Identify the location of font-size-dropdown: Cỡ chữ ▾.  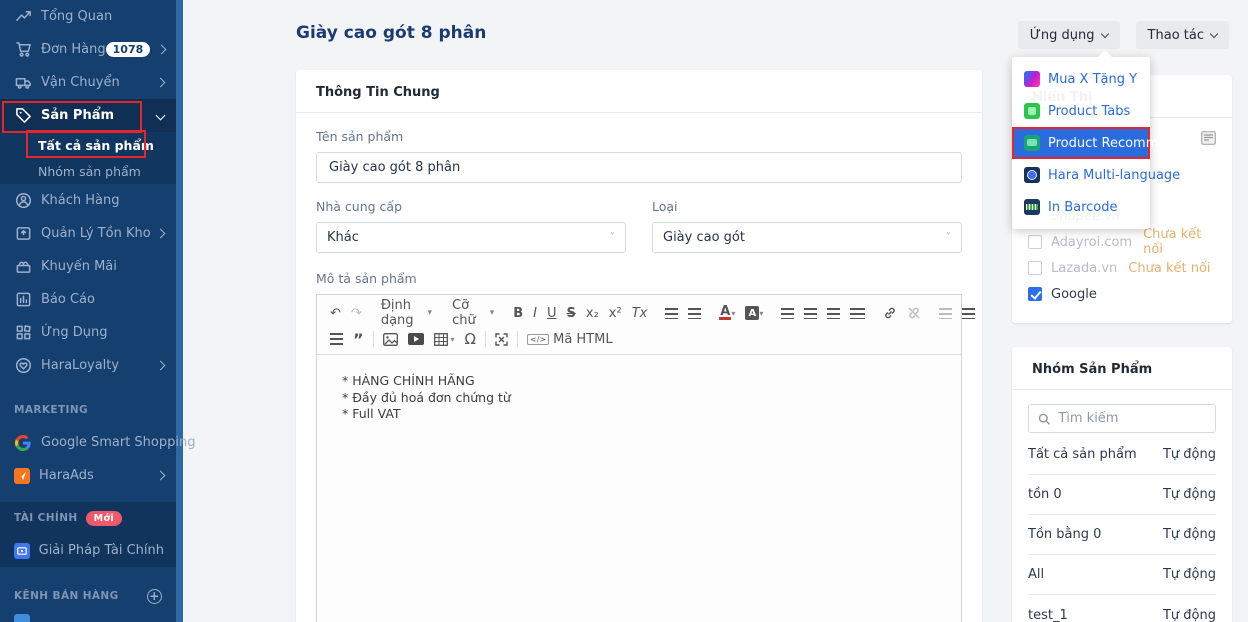
(473, 313).